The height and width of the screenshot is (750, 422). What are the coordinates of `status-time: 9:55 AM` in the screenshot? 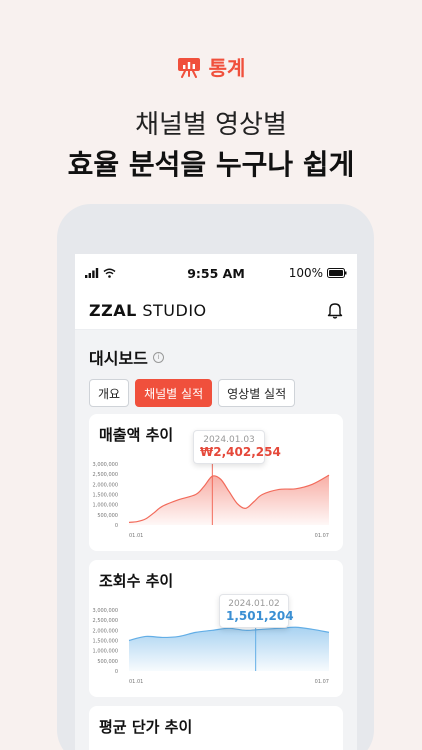 It's located at (216, 273).